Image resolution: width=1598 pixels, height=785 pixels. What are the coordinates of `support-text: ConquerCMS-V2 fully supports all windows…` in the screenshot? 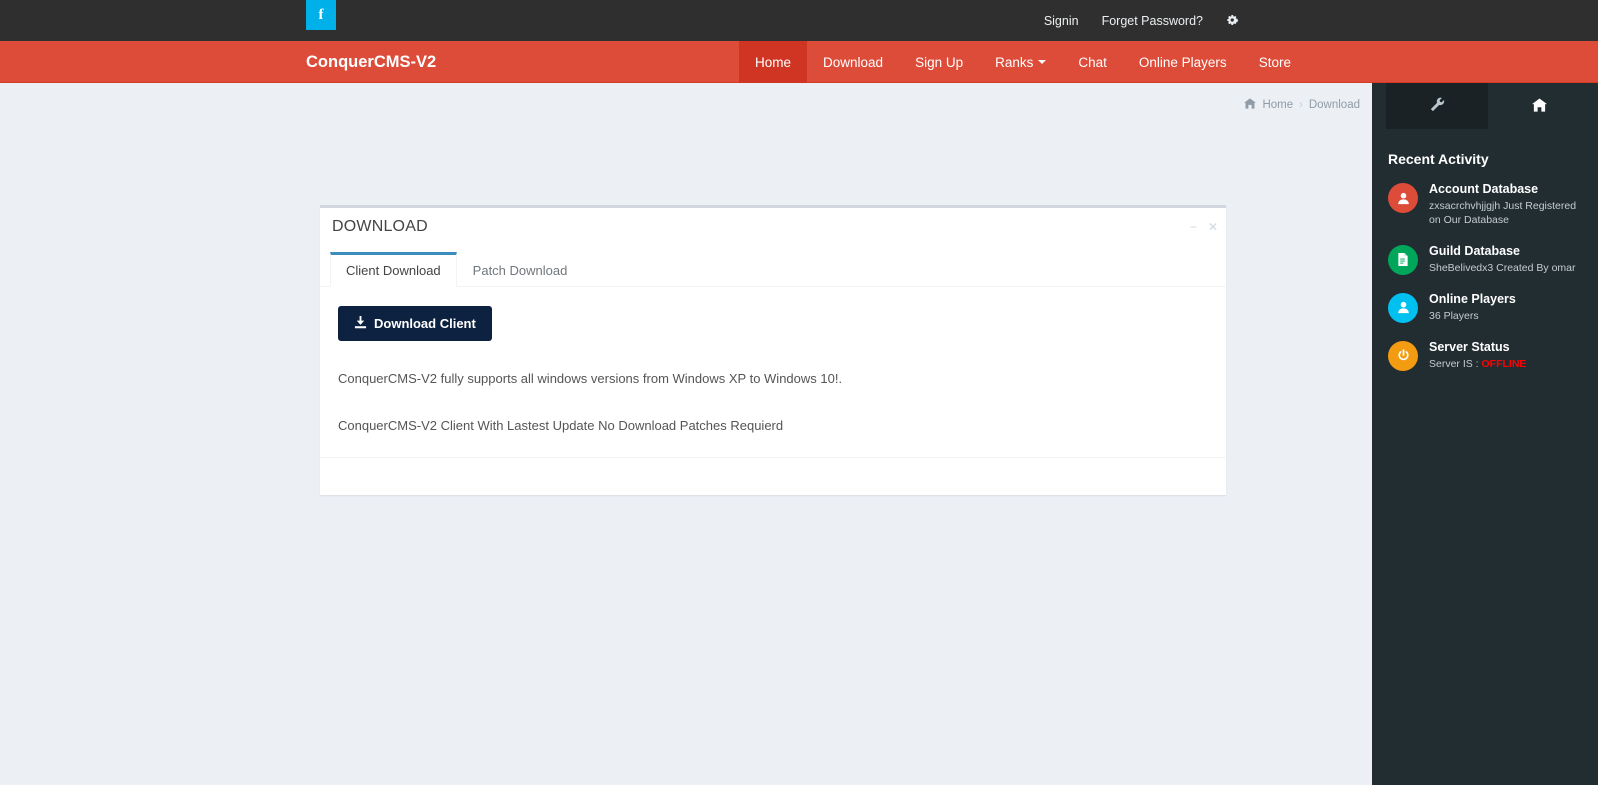 It's located at (590, 378).